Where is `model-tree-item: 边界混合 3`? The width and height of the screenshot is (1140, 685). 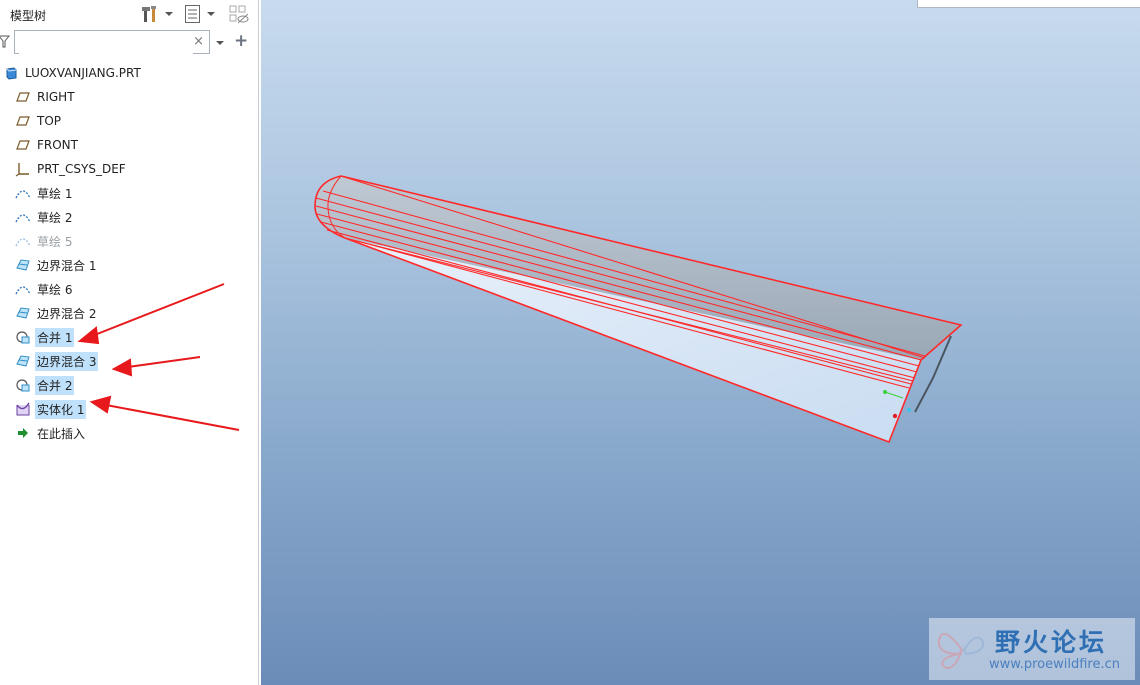
model-tree-item: 边界混合 3 is located at coordinates (56, 361).